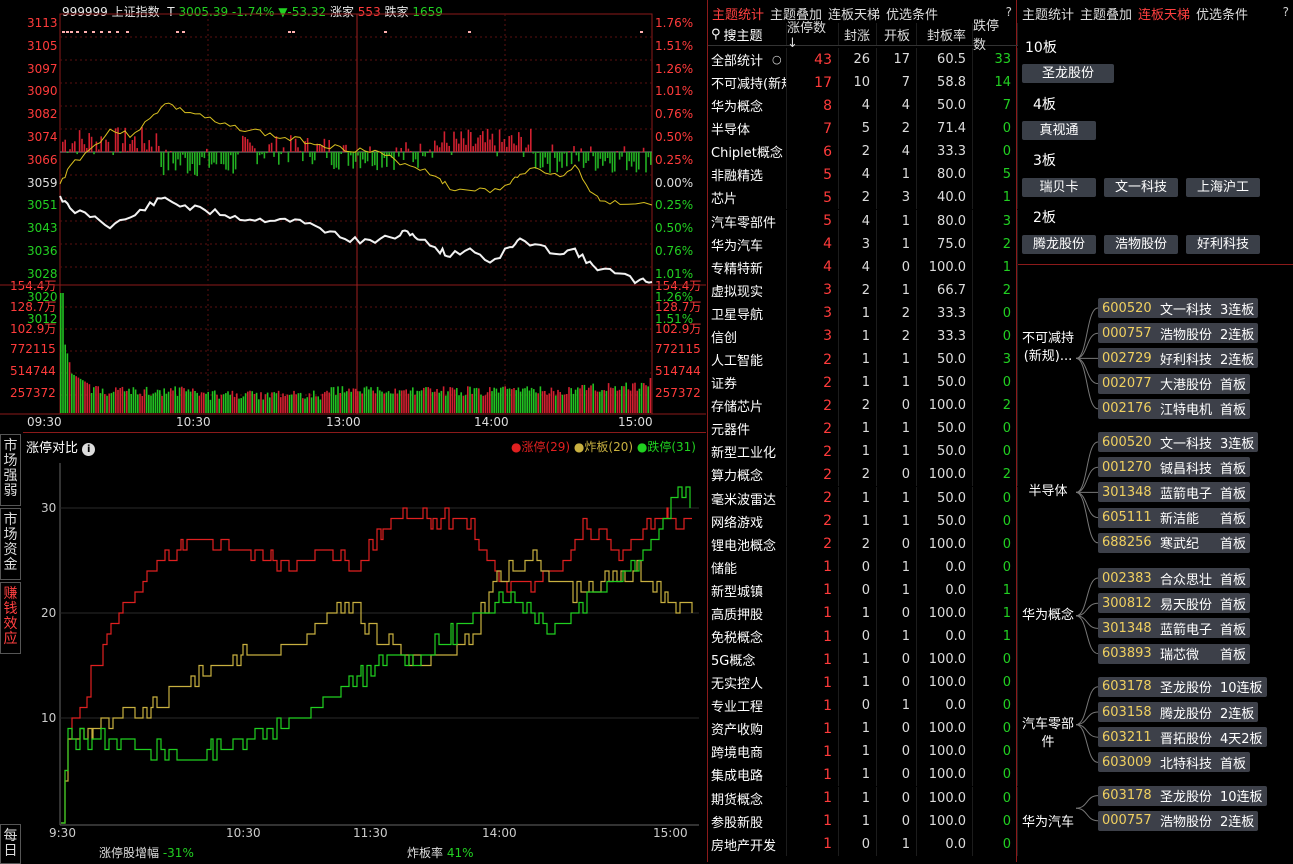 The height and width of the screenshot is (864, 1293). What do you see at coordinates (897, 34) in the screenshot?
I see `col-kb: 开板` at bounding box center [897, 34].